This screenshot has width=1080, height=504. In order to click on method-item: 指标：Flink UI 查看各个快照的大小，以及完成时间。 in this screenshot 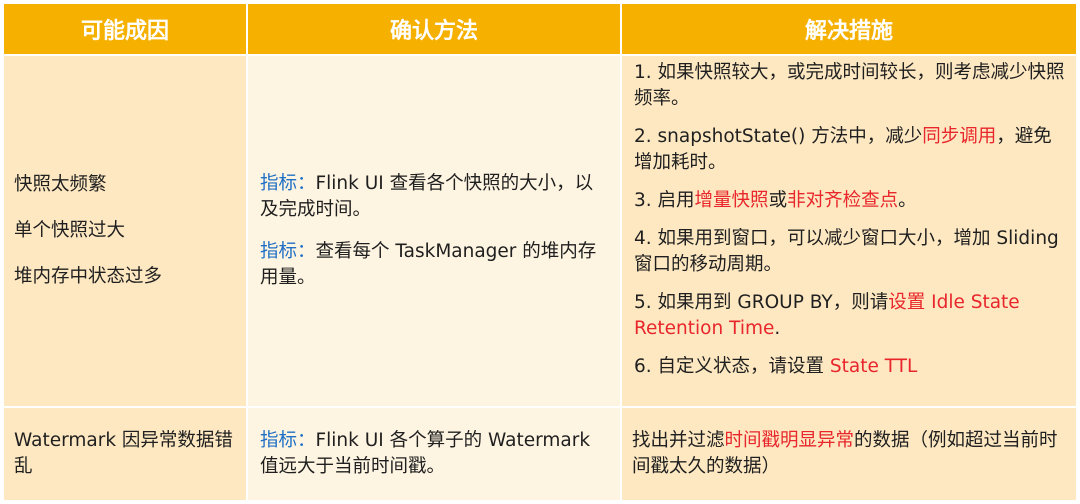, I will do `click(435, 197)`.